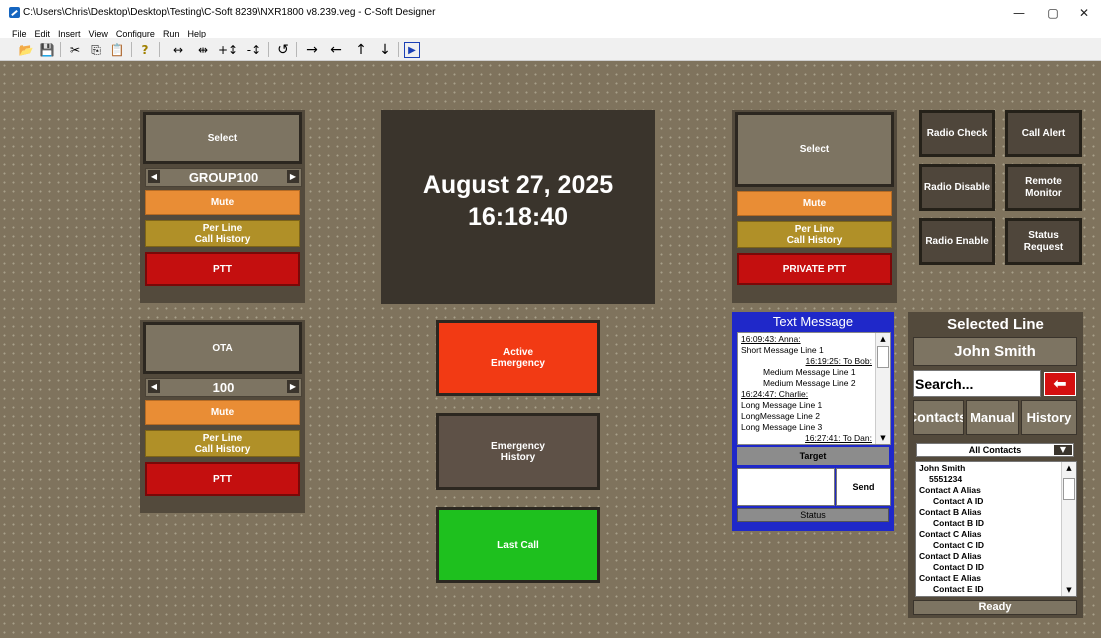 This screenshot has width=1101, height=638. I want to click on message-line: Medium Message Line 2, so click(809, 383).